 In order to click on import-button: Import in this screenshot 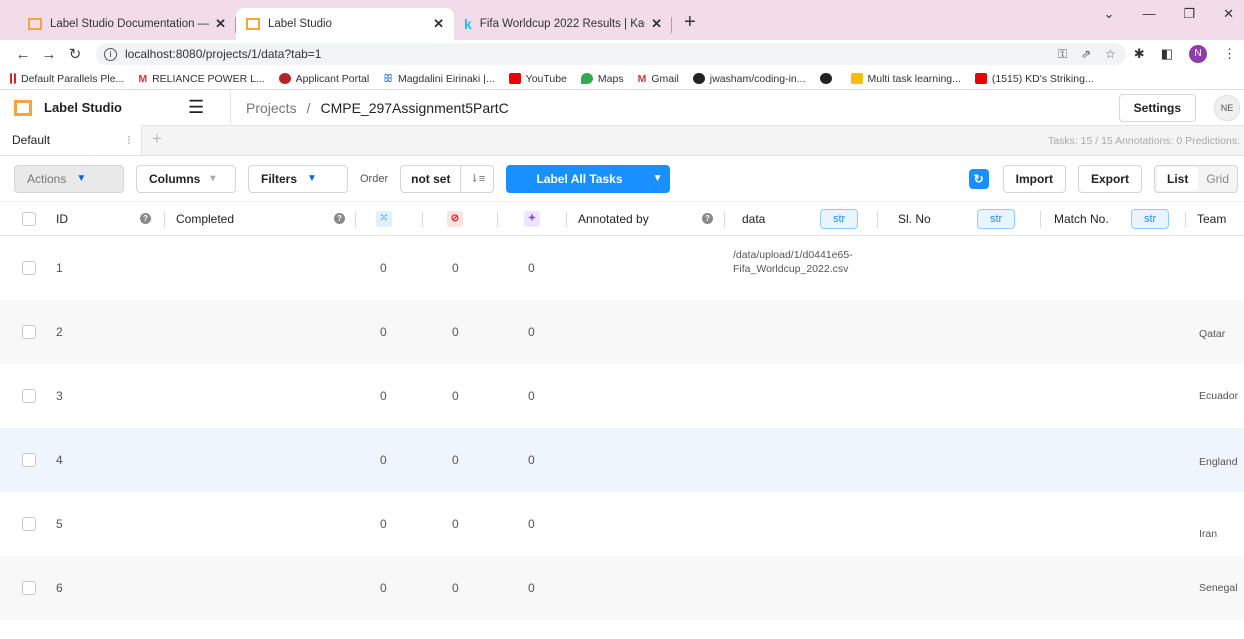, I will do `click(1034, 178)`.